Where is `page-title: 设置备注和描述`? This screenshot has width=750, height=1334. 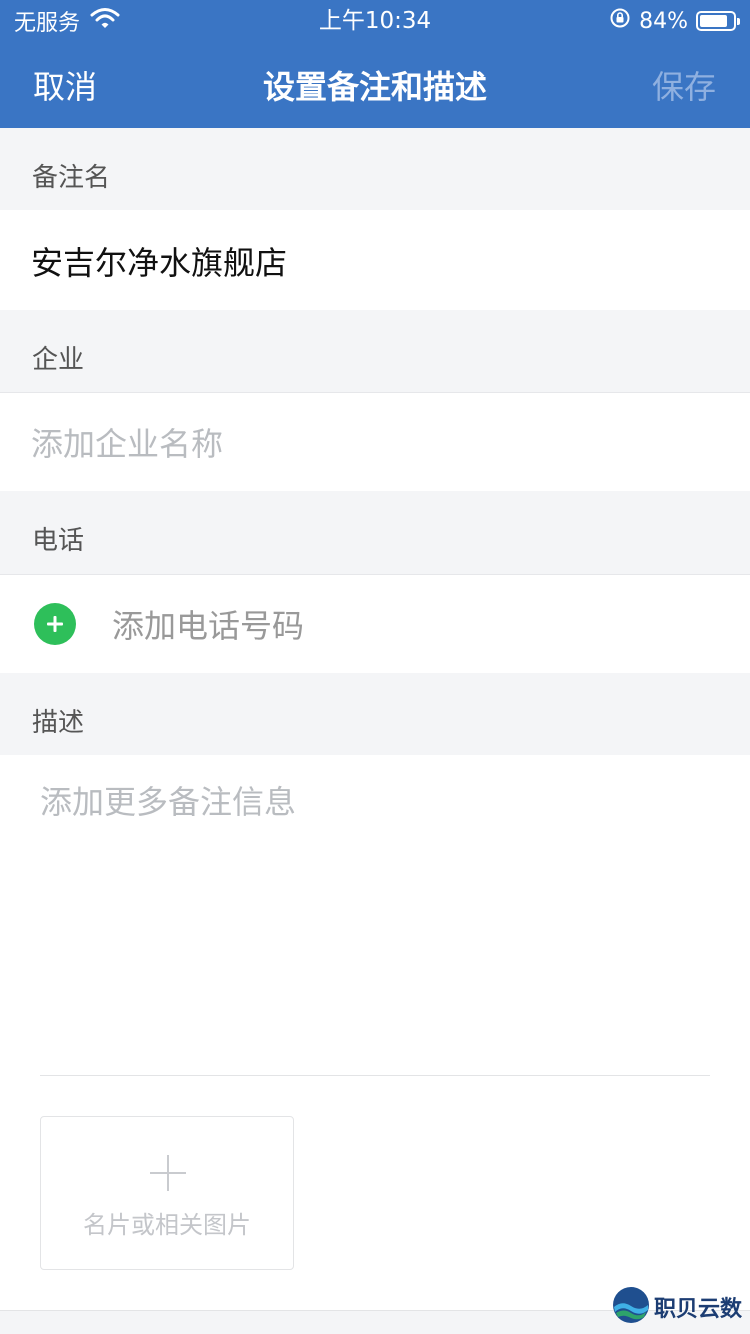
page-title: 设置备注和描述 is located at coordinates (374, 87).